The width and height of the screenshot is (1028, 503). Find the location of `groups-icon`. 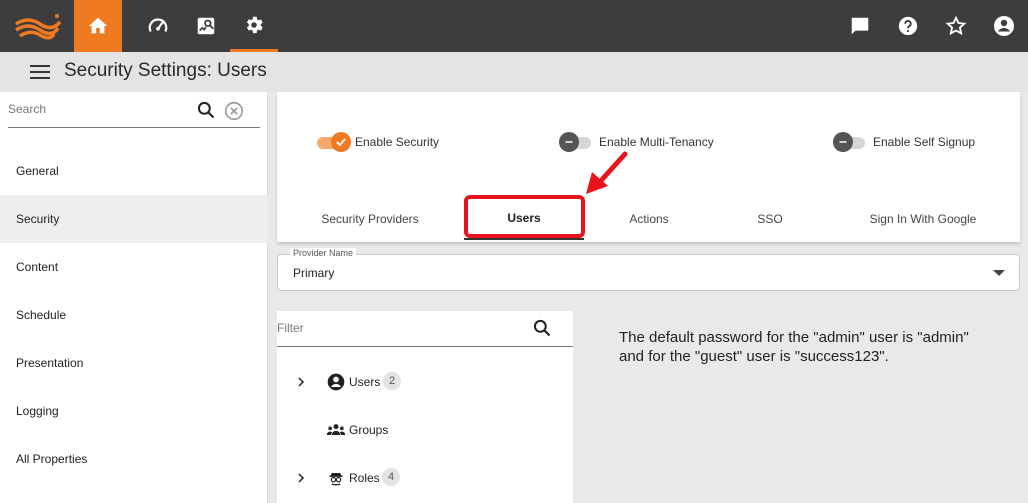

groups-icon is located at coordinates (336, 429).